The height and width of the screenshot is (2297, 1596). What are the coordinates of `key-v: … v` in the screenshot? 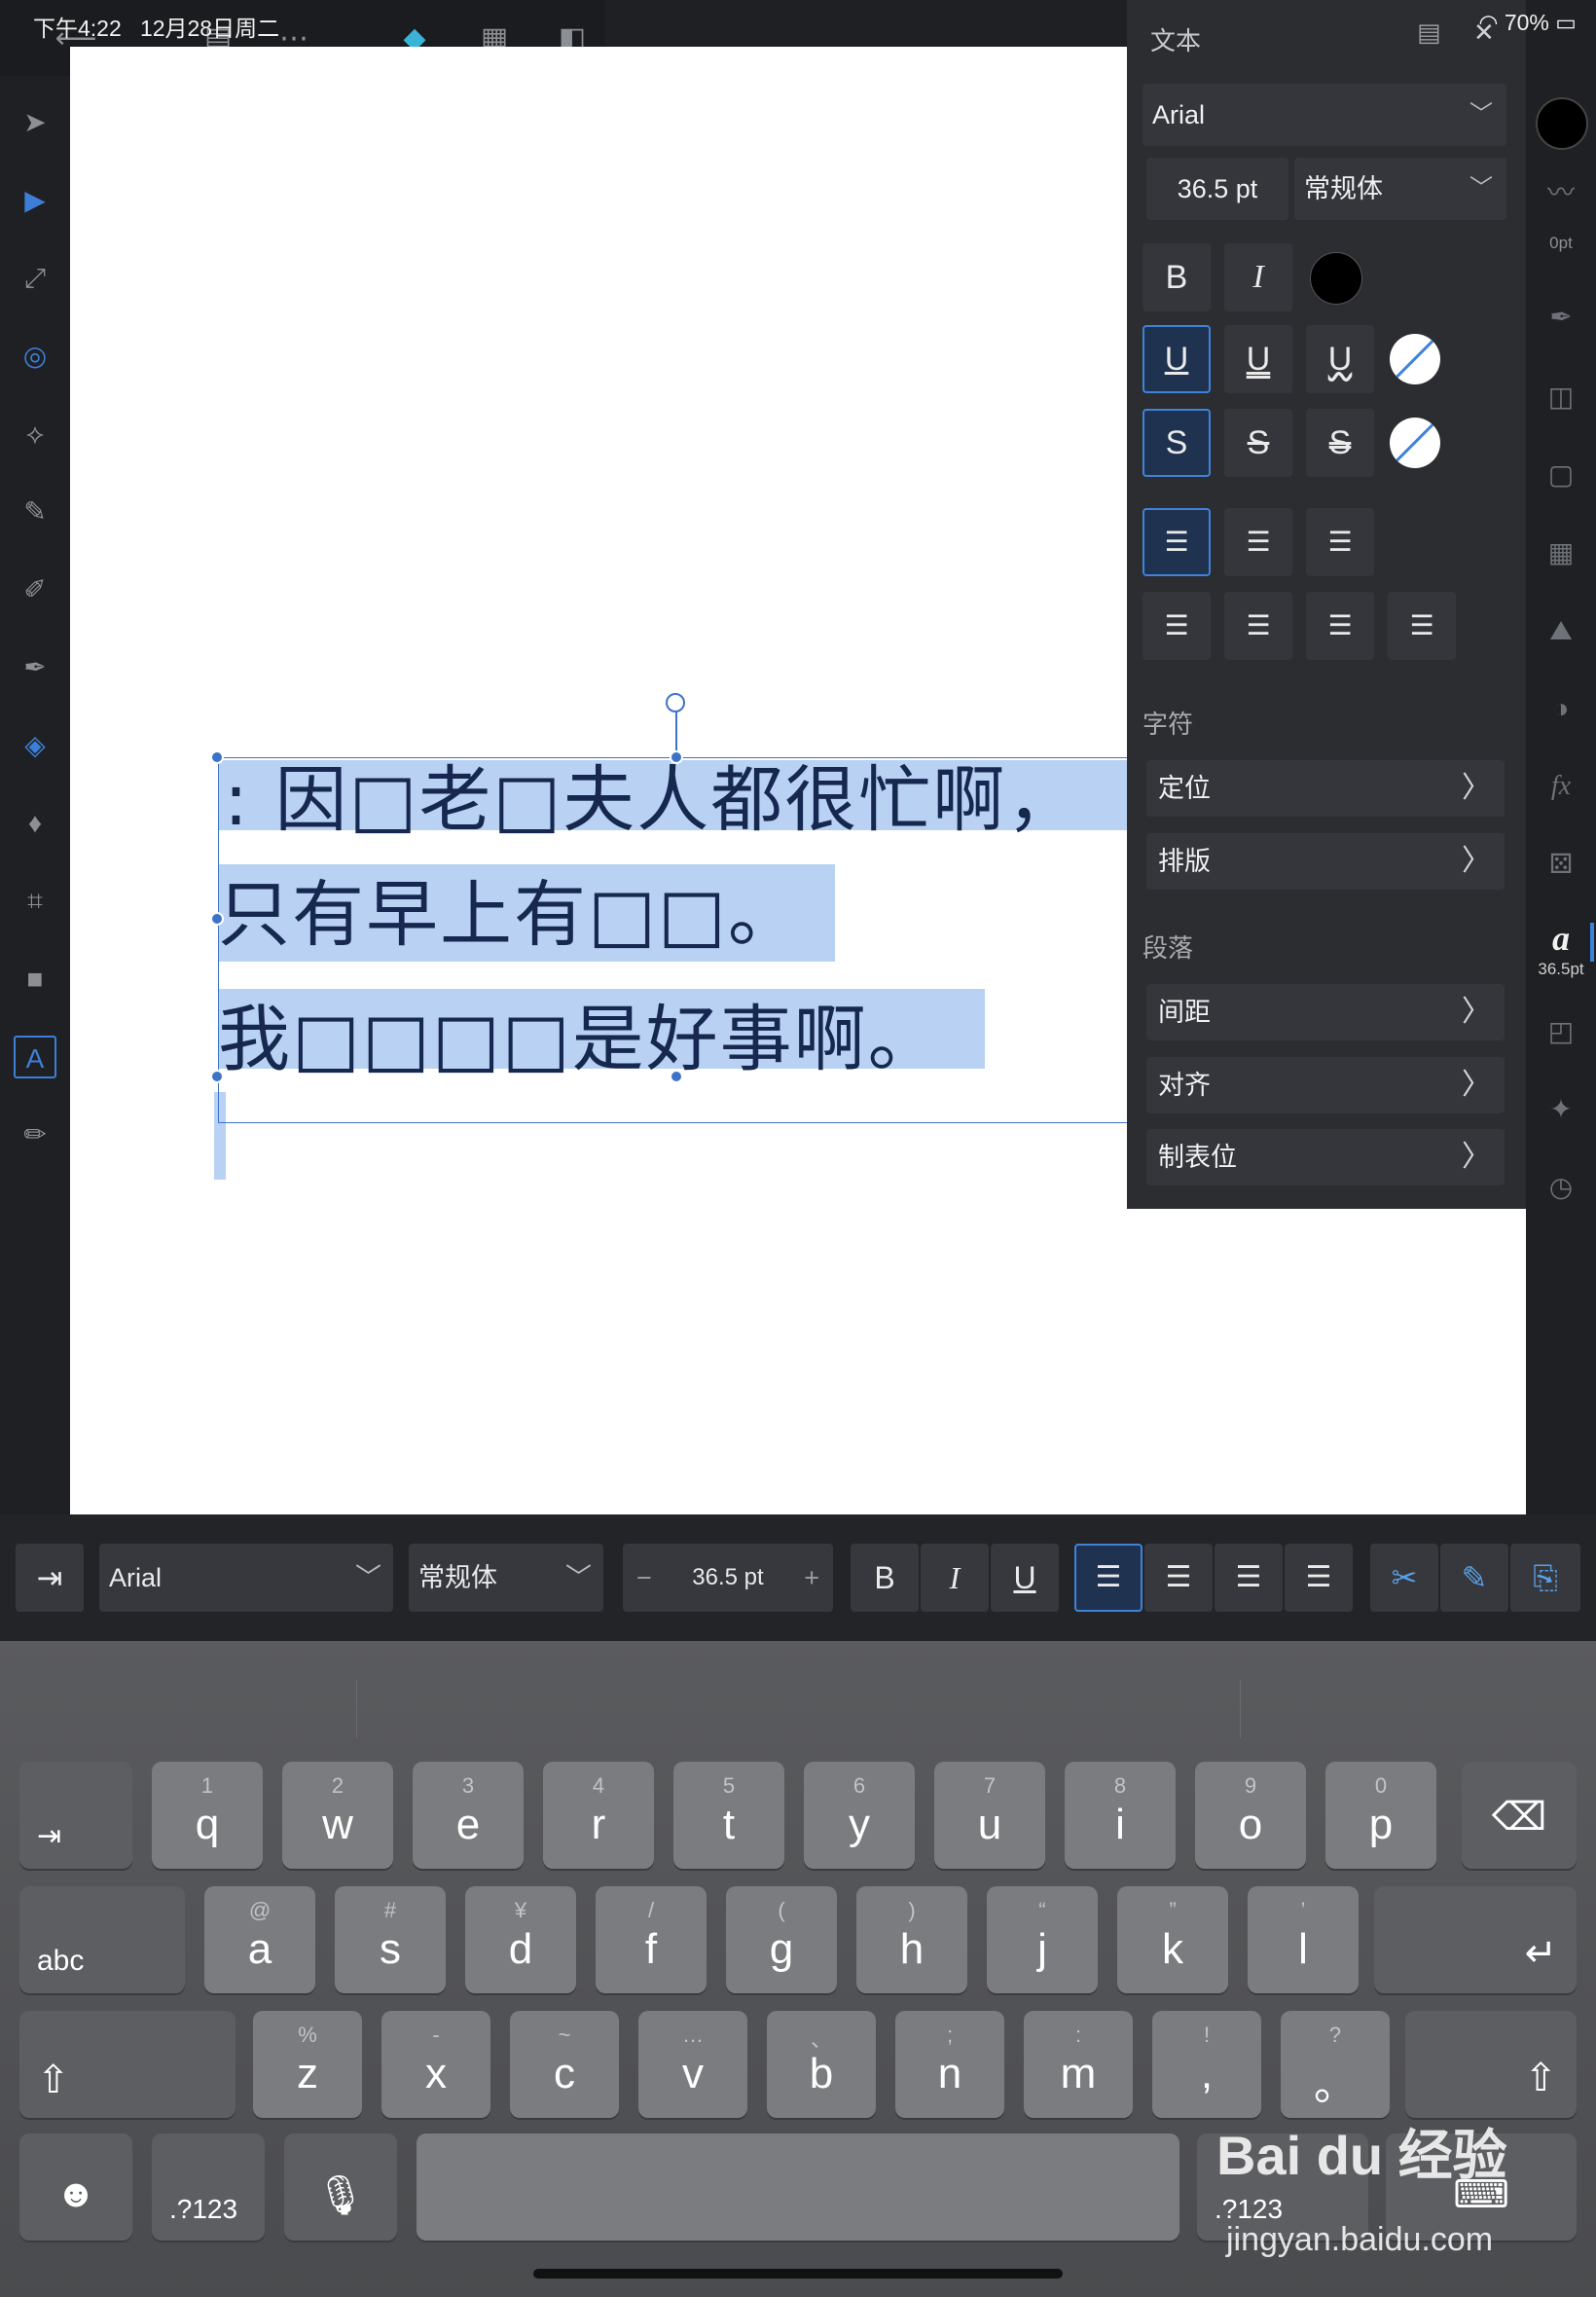 It's located at (692, 2065).